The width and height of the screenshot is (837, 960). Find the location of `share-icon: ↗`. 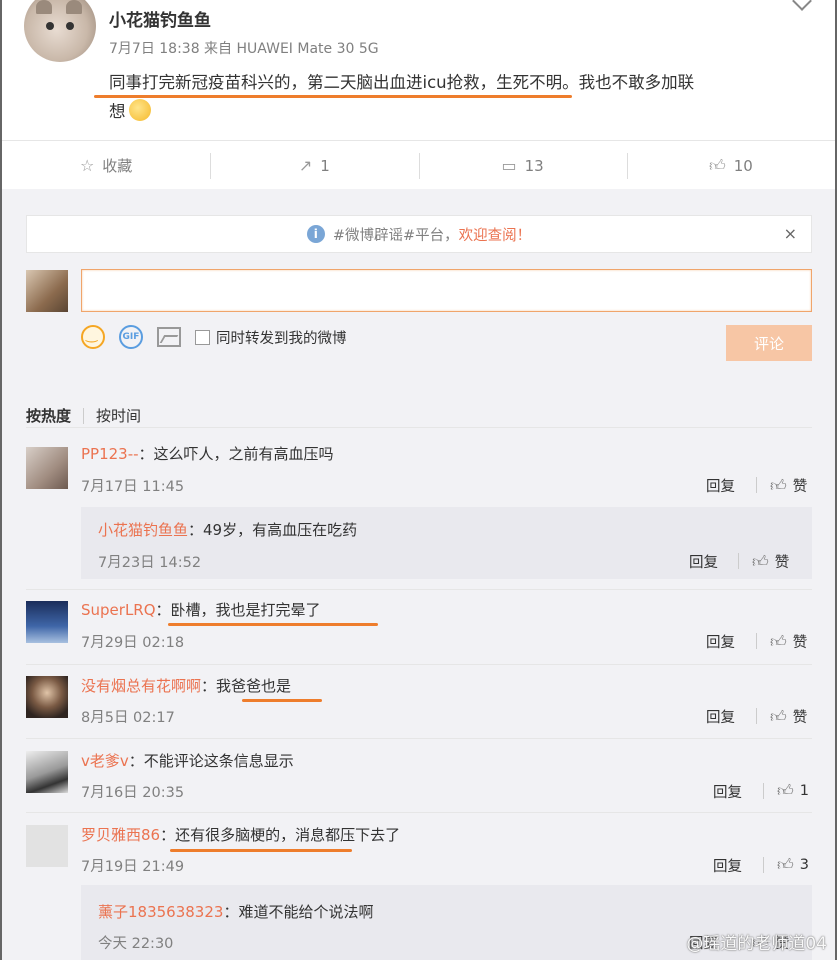

share-icon: ↗ is located at coordinates (305, 165).